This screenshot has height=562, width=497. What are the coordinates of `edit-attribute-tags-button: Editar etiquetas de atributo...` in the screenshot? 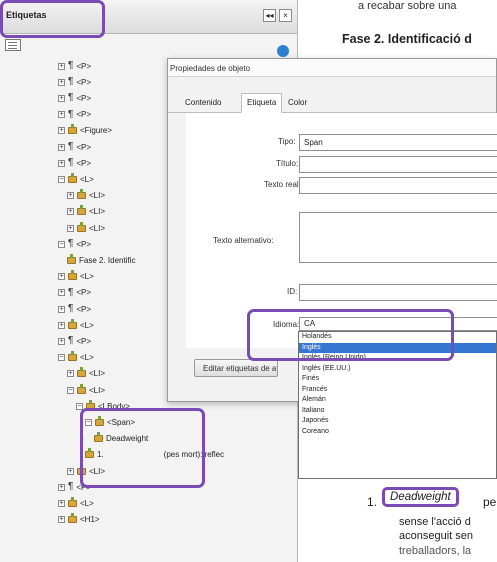 It's located at (236, 368).